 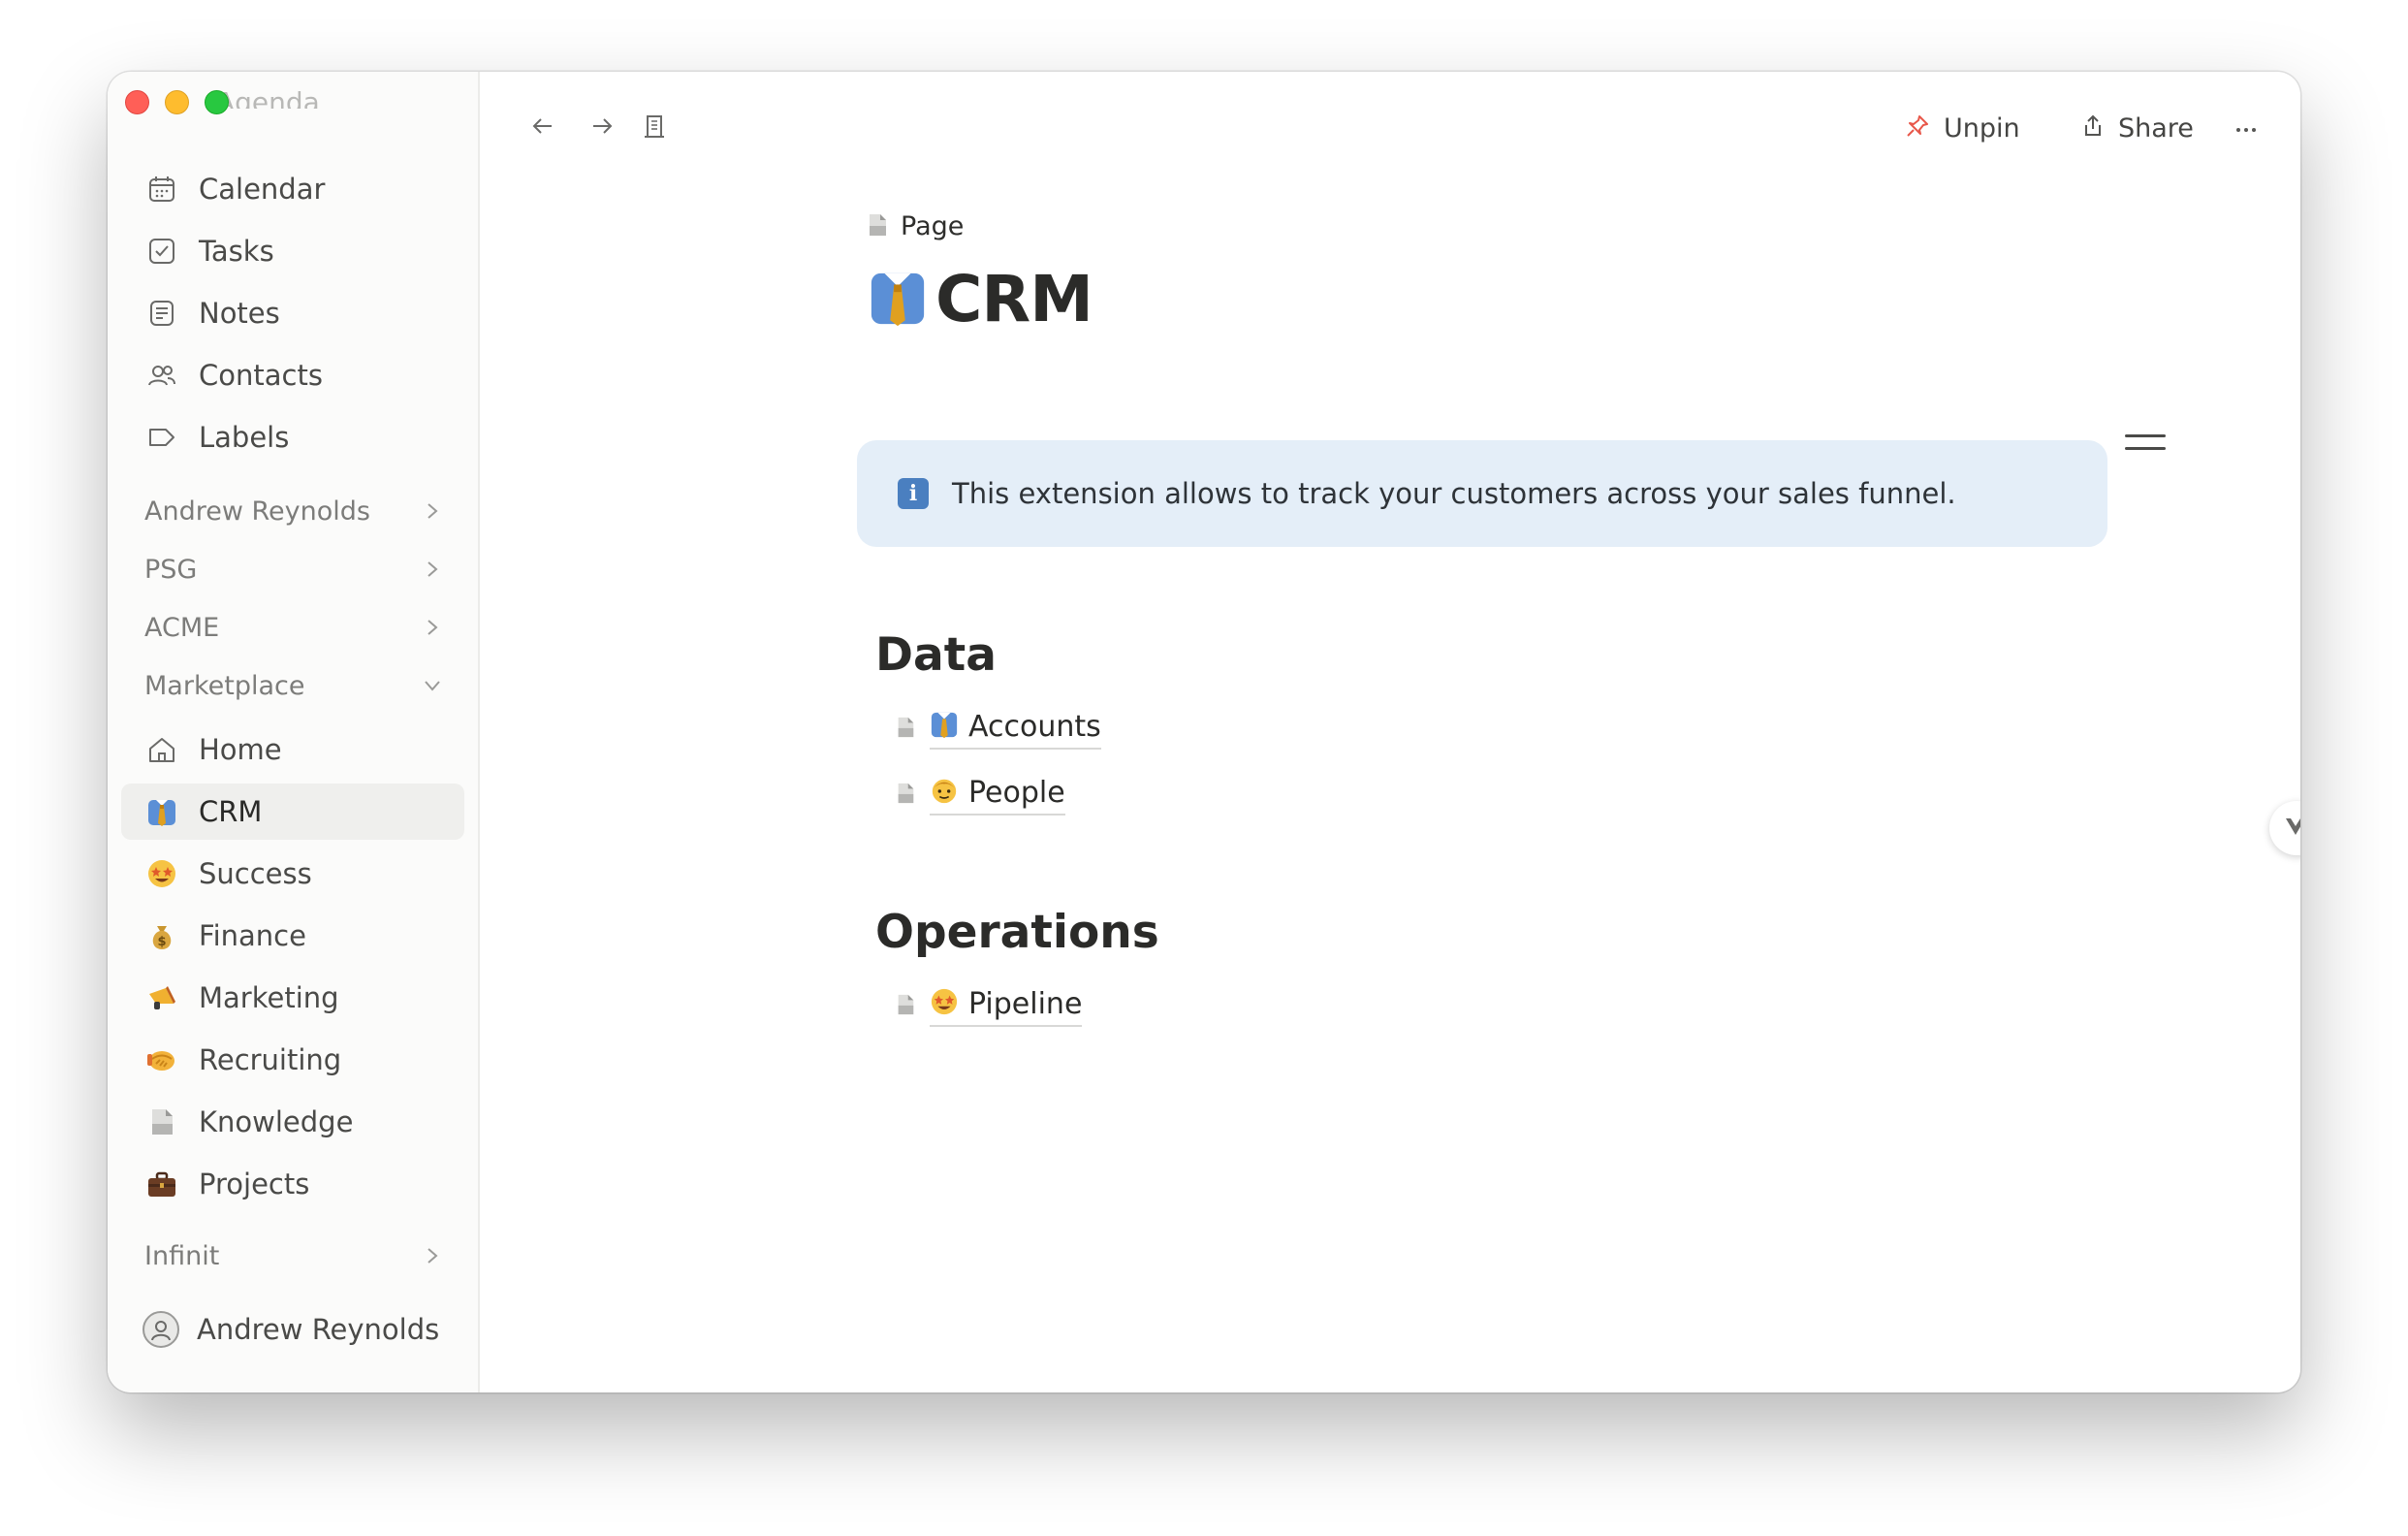 I want to click on close-window-button, so click(x=137, y=102).